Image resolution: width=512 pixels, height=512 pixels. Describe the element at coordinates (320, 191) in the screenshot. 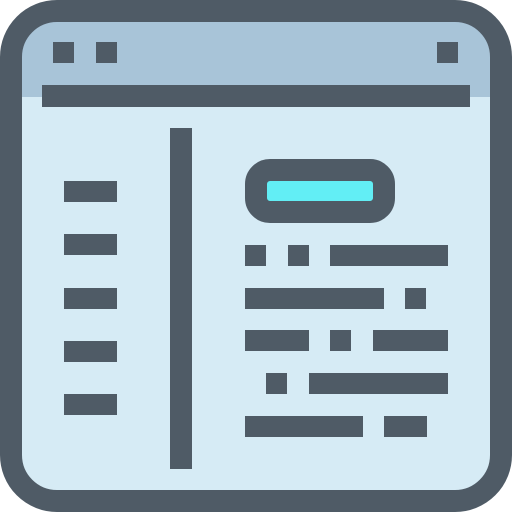

I see `header-button` at that location.